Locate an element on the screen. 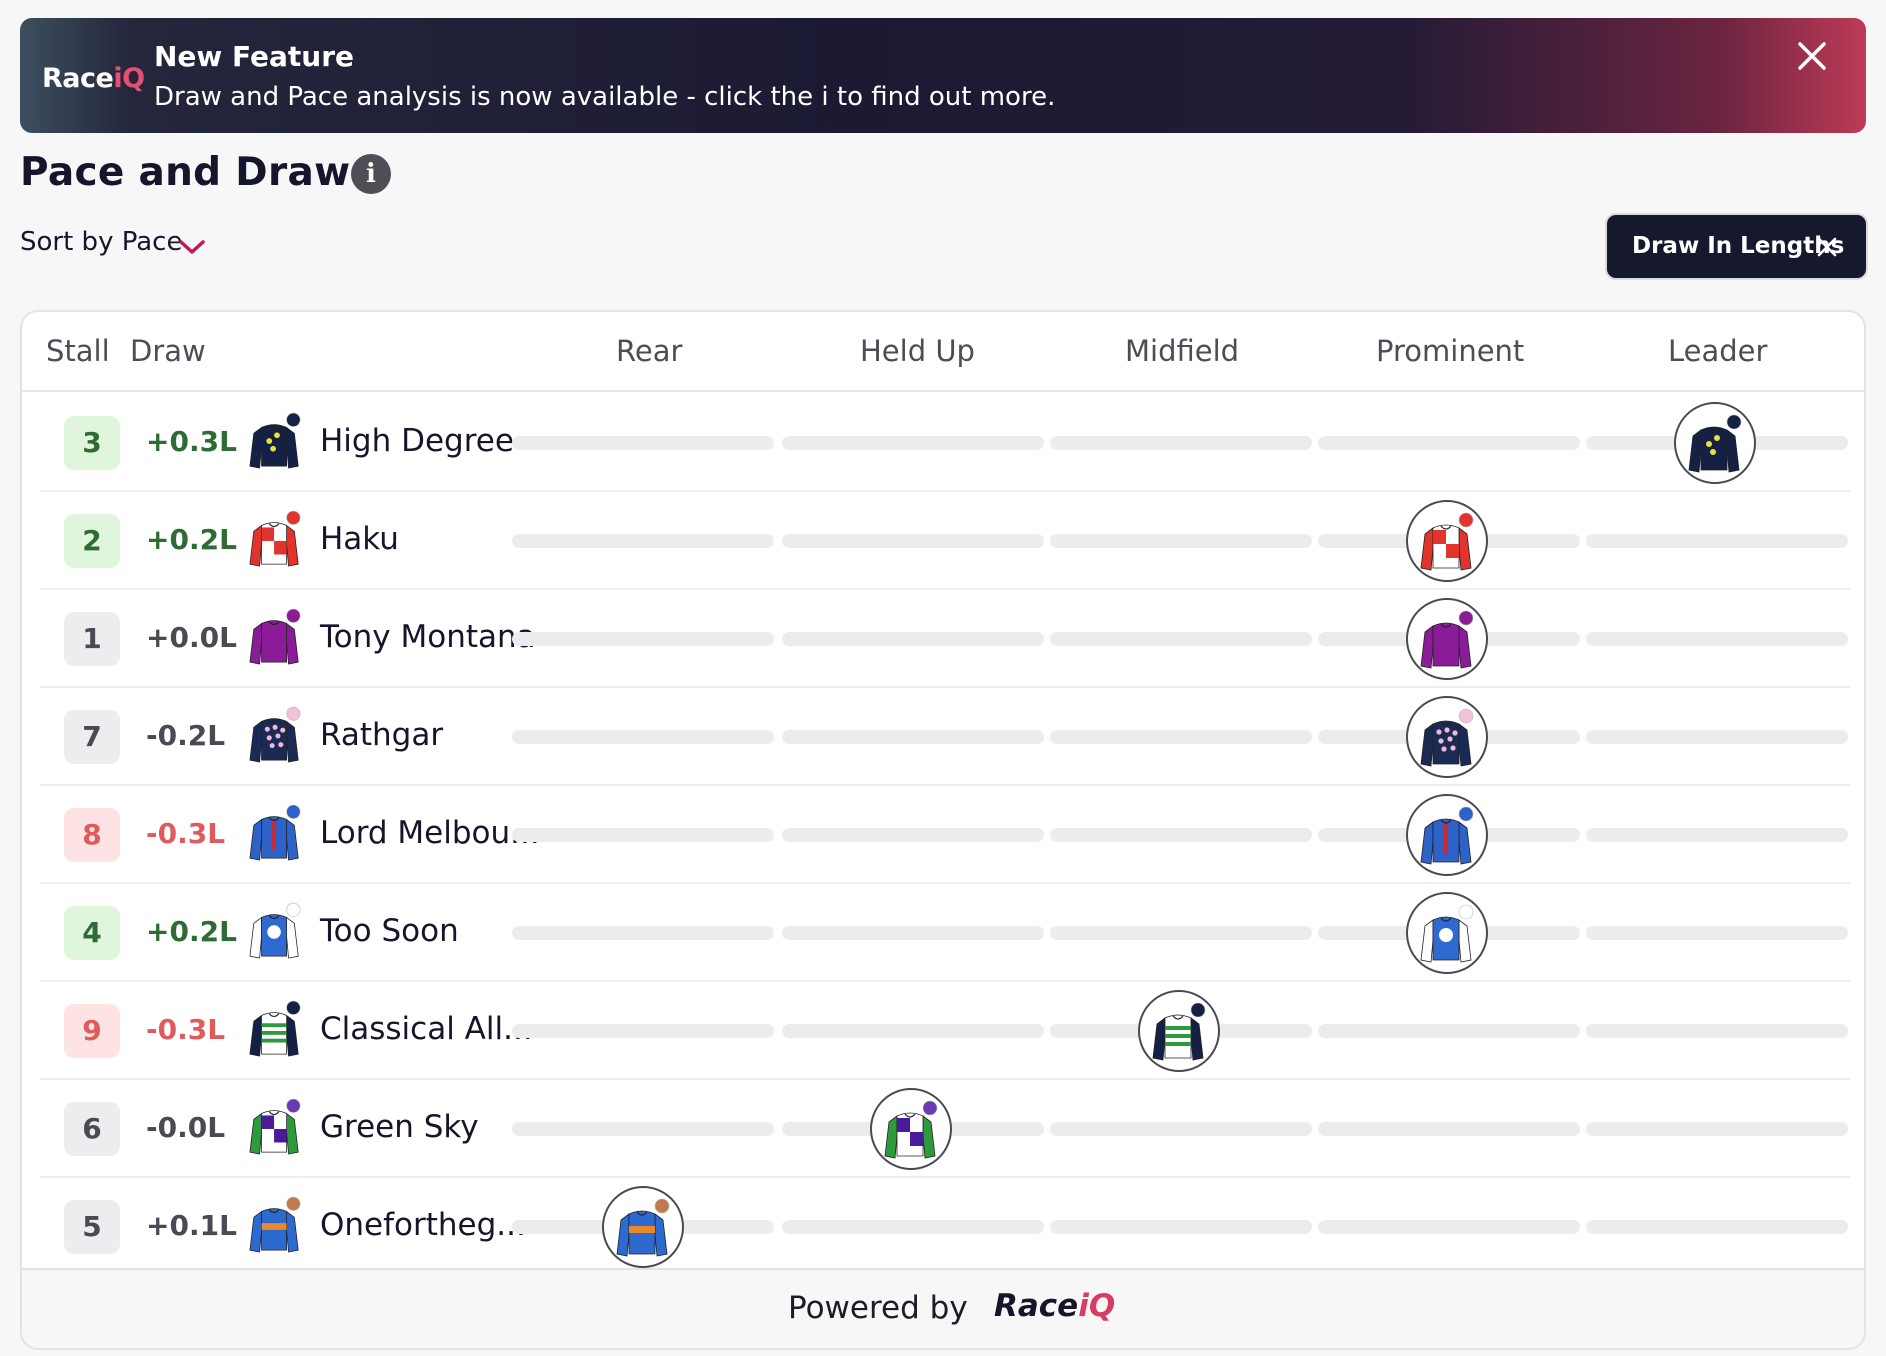 Image resolution: width=1886 pixels, height=1356 pixels. chevron-down-icon is located at coordinates (192, 247).